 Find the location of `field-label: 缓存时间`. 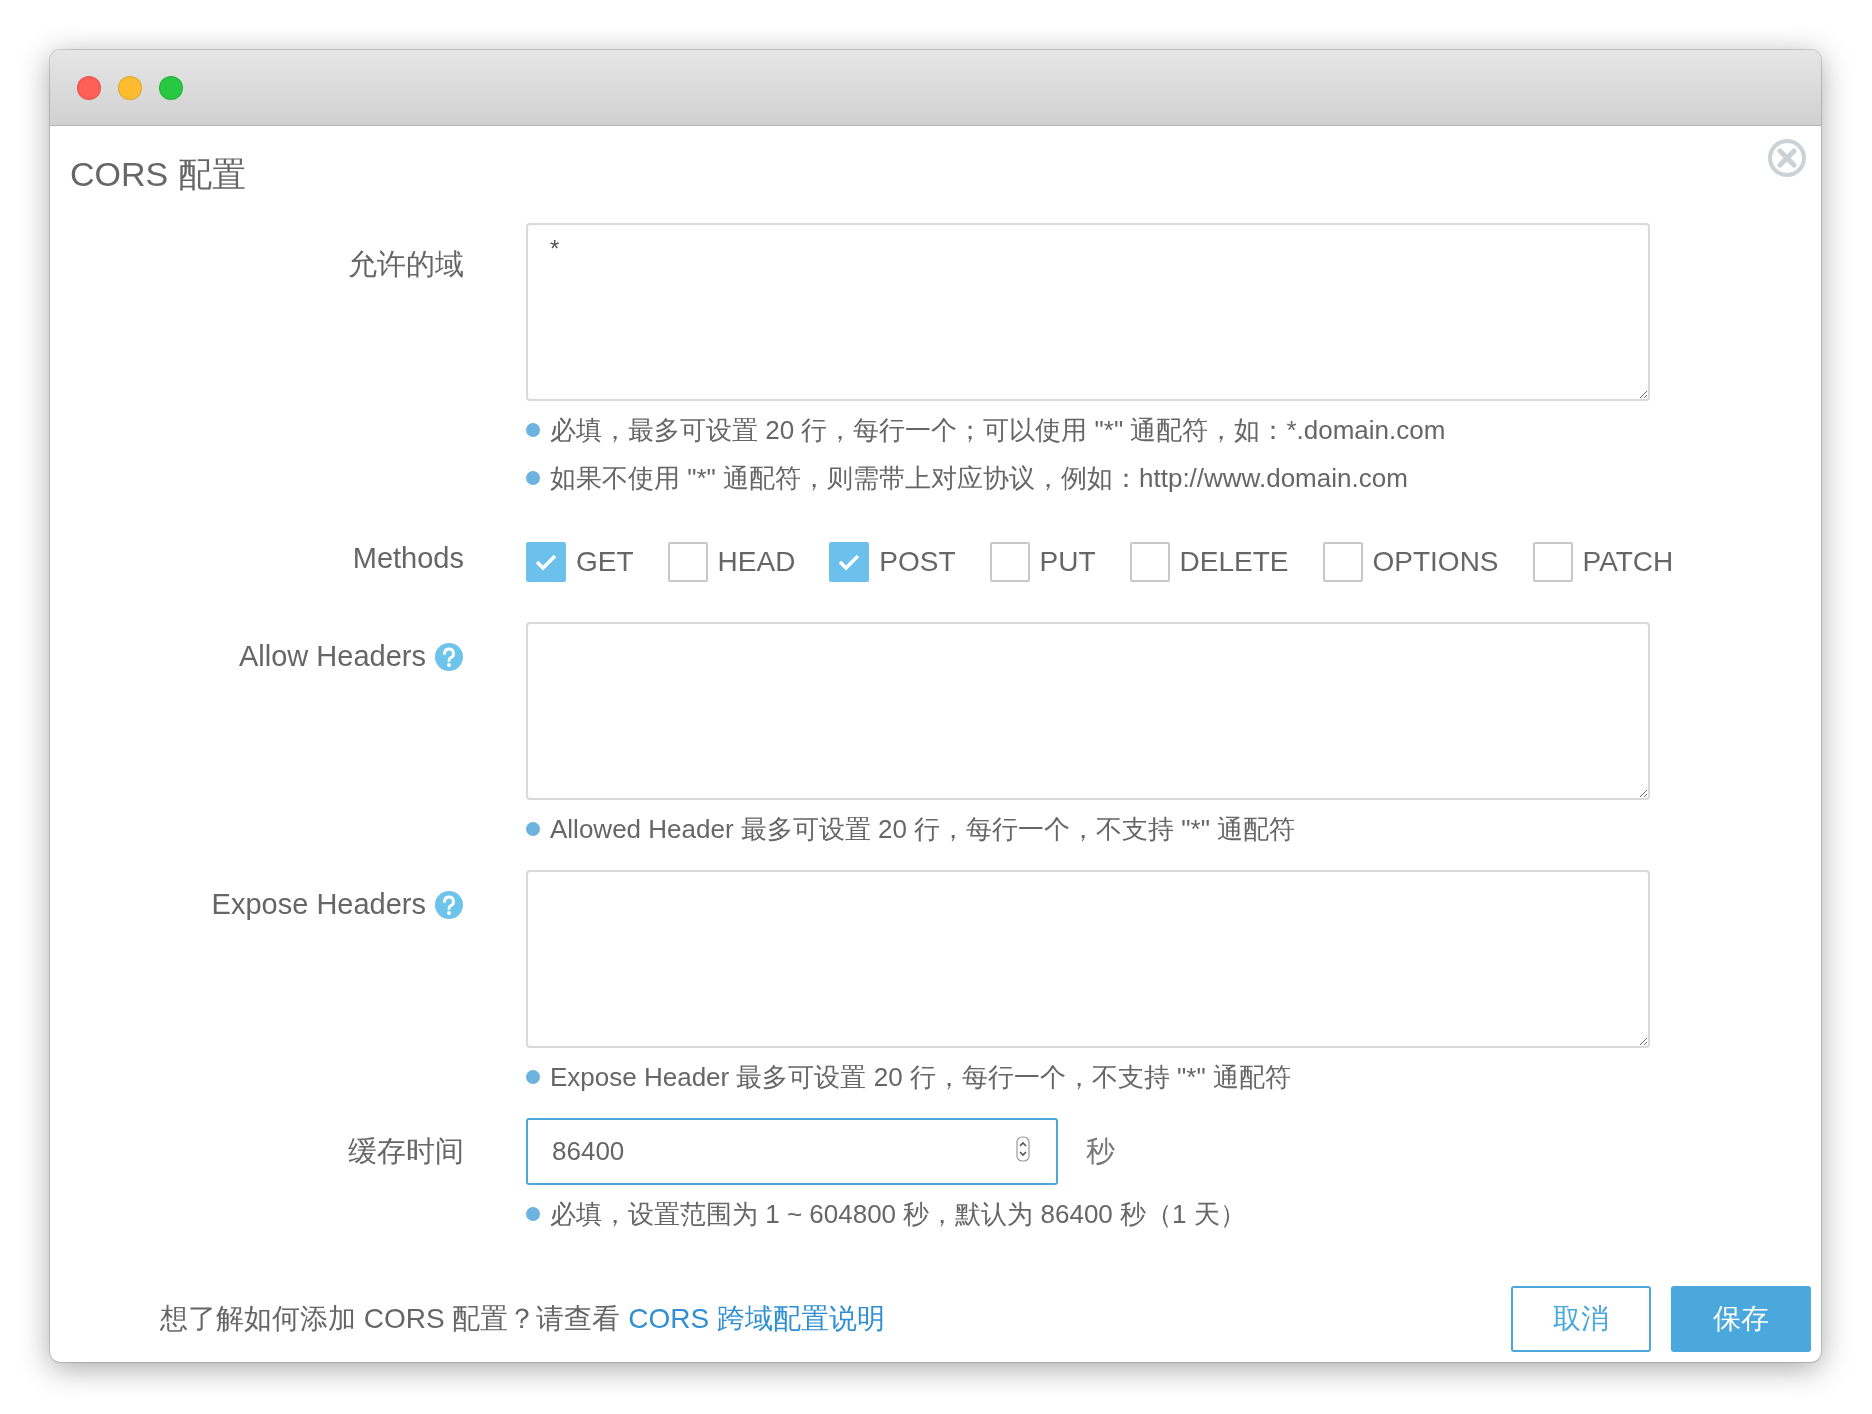

field-label: 缓存时间 is located at coordinates (406, 1151).